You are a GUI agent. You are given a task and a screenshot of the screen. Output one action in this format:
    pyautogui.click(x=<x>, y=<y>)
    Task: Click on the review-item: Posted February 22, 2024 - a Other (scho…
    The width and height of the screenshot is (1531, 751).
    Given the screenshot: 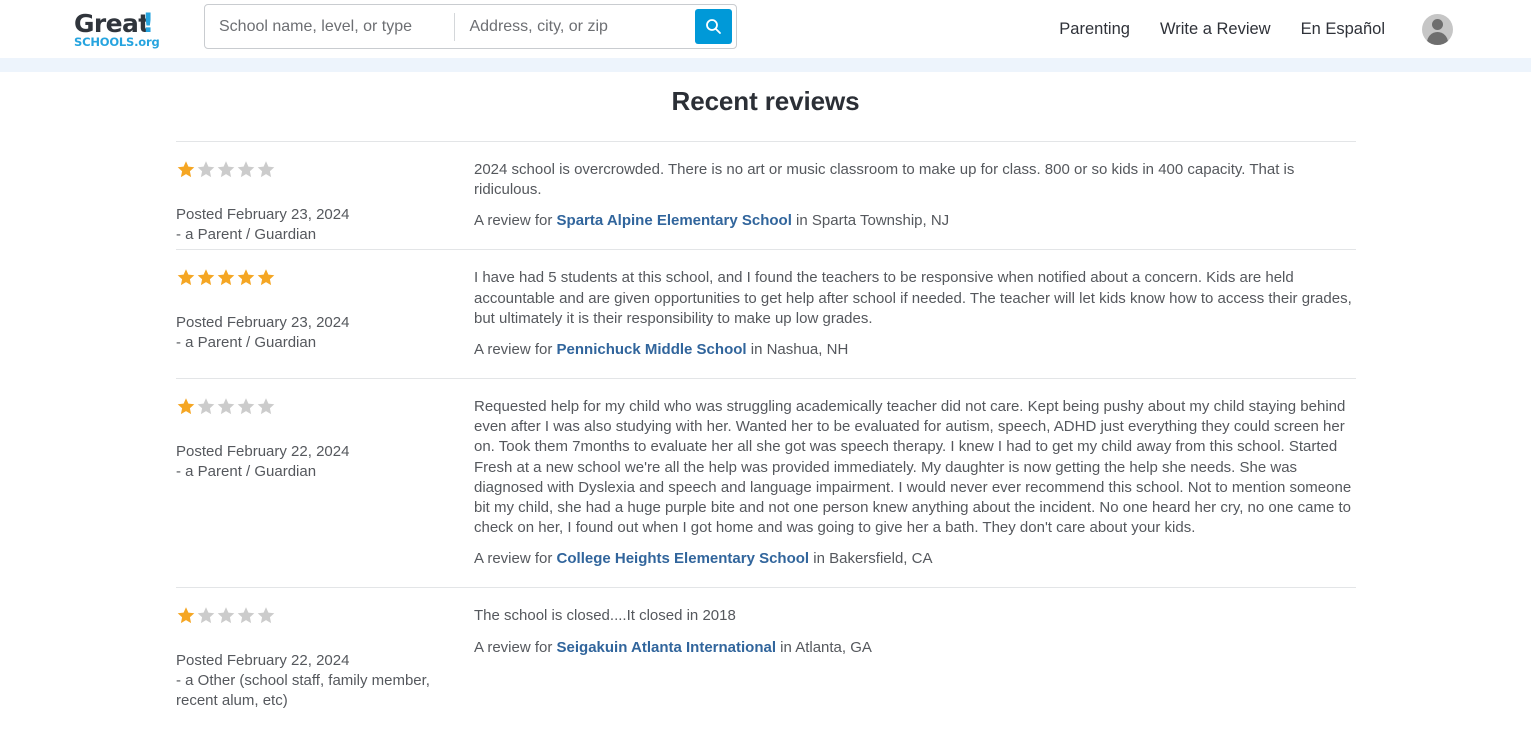 What is the action you would take?
    pyautogui.click(x=766, y=649)
    